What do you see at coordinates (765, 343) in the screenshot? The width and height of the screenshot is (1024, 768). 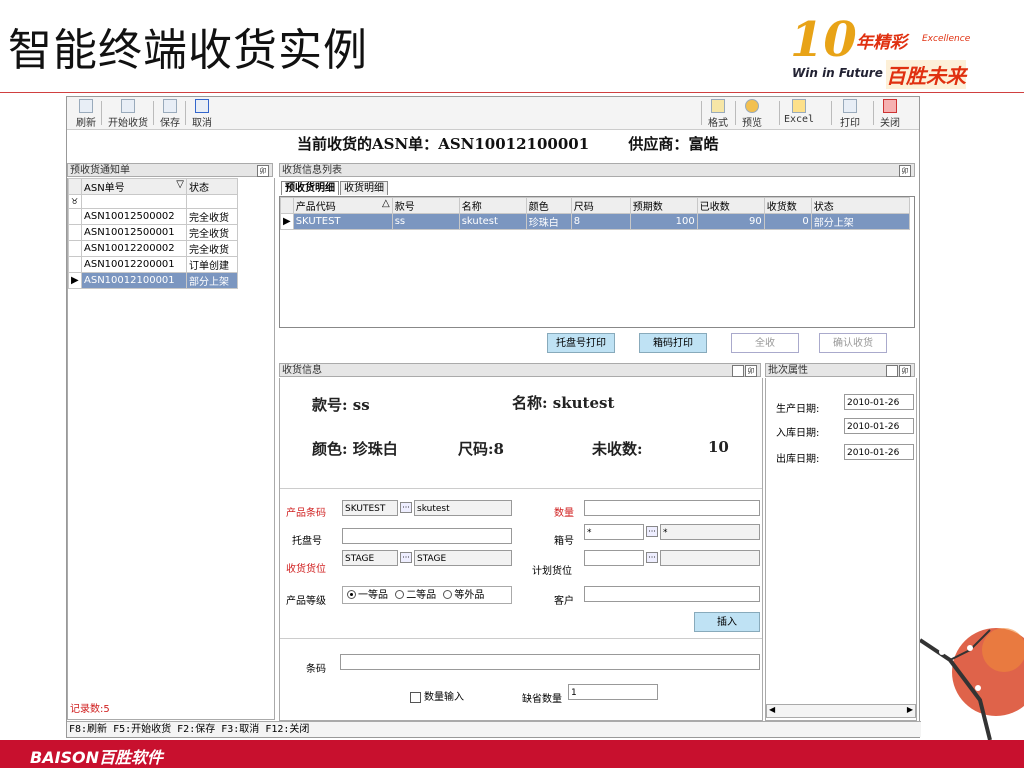 I see `receive-all-button: 全收` at bounding box center [765, 343].